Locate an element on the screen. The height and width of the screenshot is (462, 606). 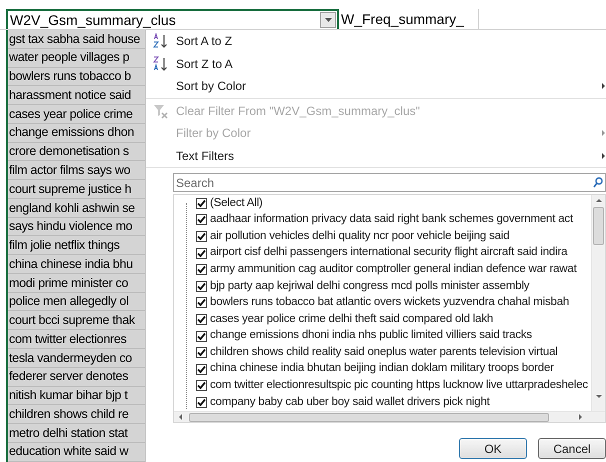
table-cell: com twitter electionres is located at coordinates (67, 339).